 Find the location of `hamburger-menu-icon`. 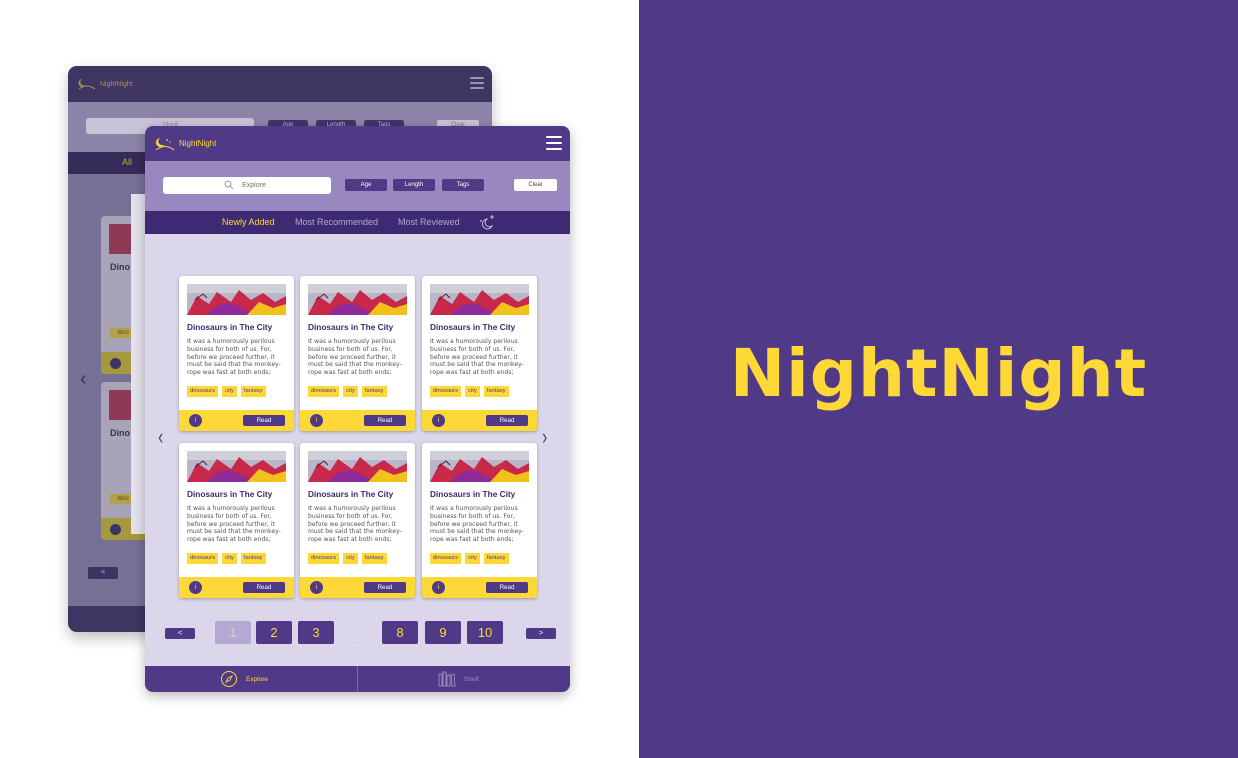

hamburger-menu-icon is located at coordinates (554, 143).